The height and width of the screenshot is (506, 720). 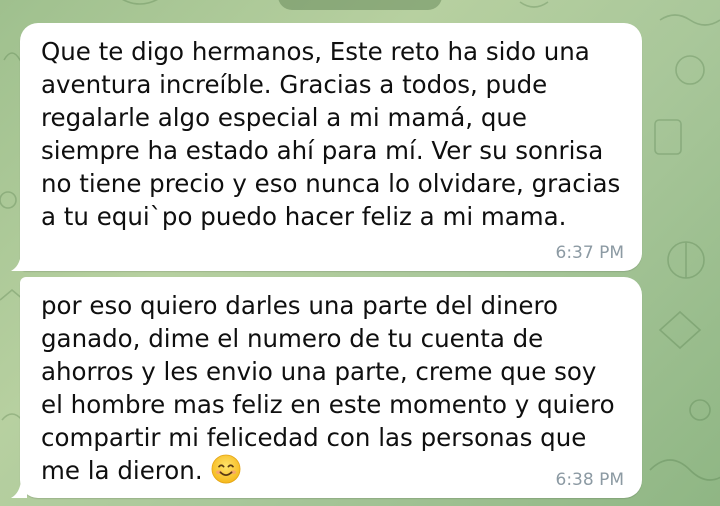 I want to click on date-pill, so click(x=360, y=5).